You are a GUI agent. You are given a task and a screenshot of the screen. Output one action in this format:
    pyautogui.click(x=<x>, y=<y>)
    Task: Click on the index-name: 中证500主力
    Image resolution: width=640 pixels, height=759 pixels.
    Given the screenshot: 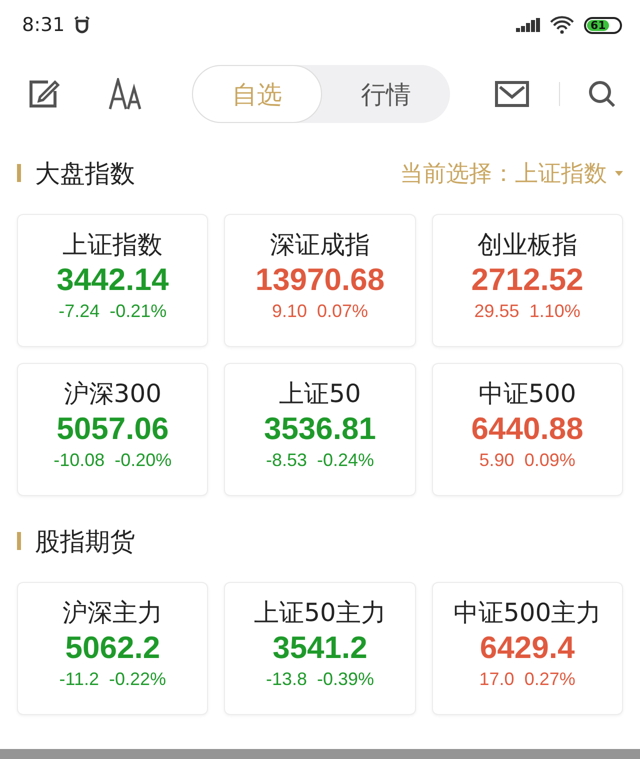 What is the action you would take?
    pyautogui.click(x=527, y=613)
    